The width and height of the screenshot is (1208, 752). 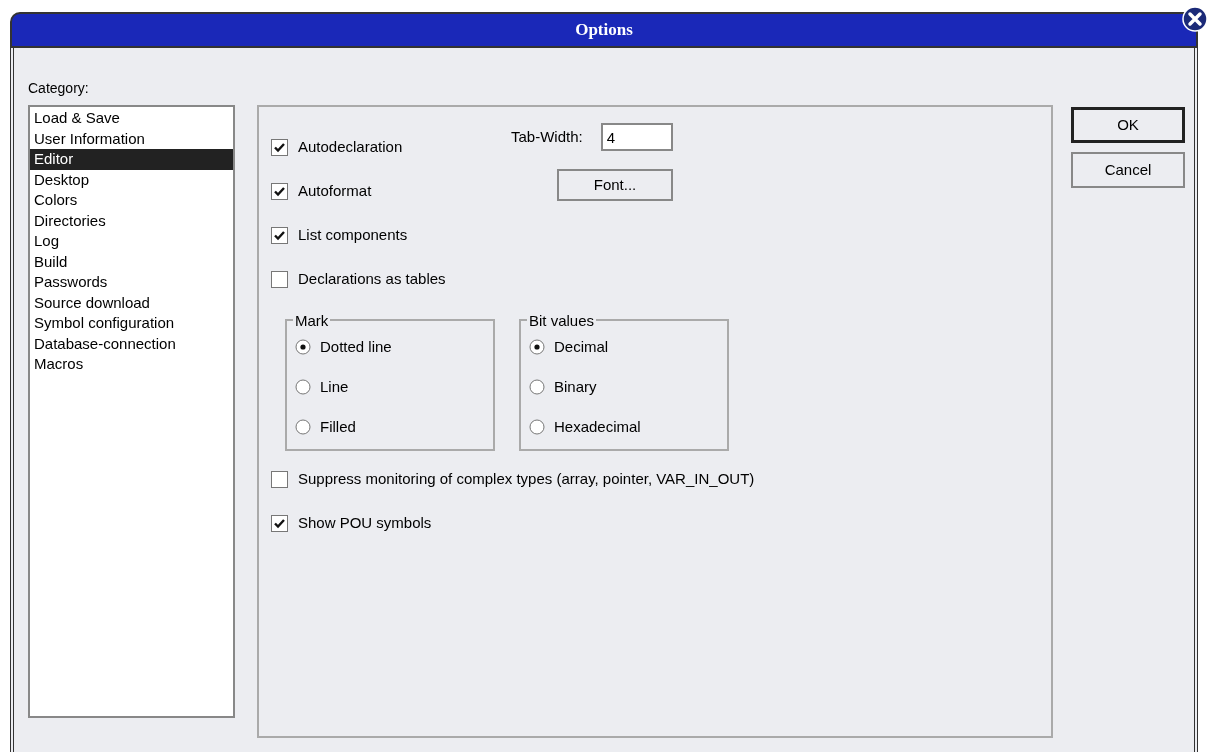 I want to click on category-item: Database-connection, so click(x=131, y=343).